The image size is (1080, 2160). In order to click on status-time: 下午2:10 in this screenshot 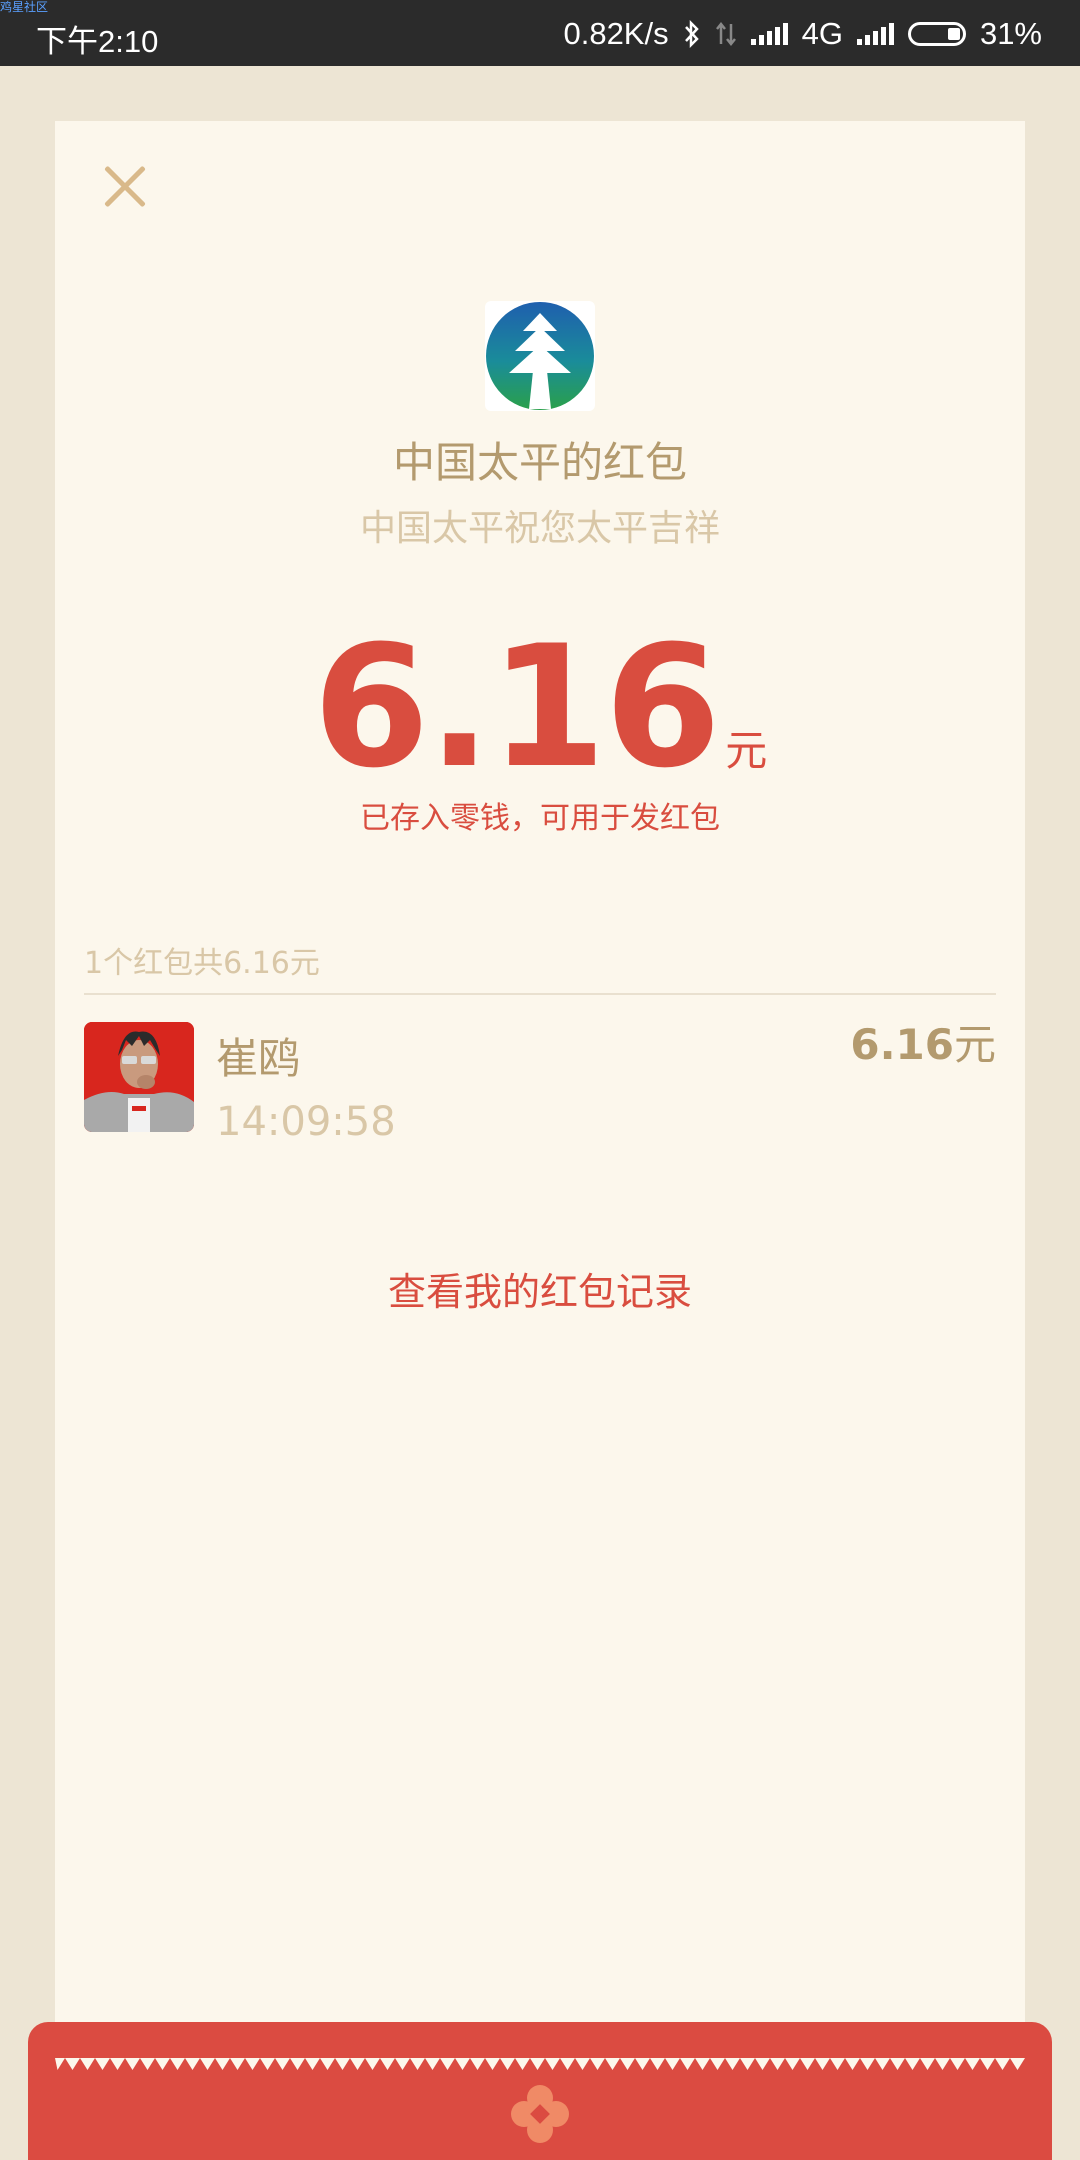, I will do `click(97, 41)`.